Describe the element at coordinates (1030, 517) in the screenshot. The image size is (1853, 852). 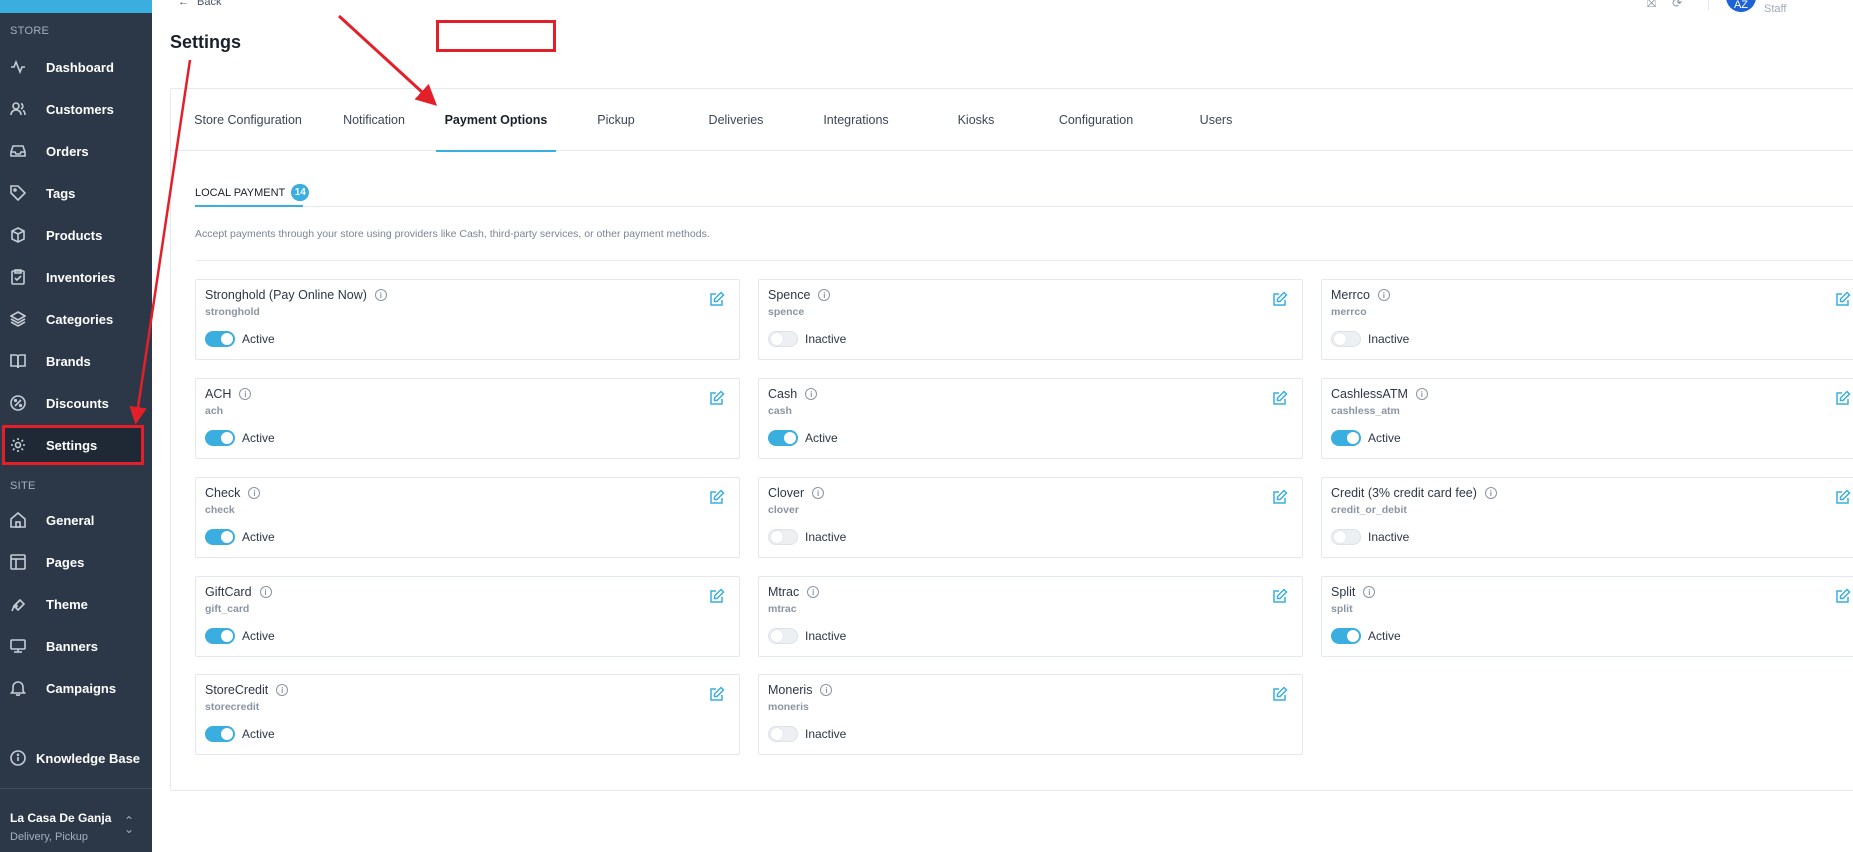
I see `payment-card-clover: Clover i clover Inactive` at that location.